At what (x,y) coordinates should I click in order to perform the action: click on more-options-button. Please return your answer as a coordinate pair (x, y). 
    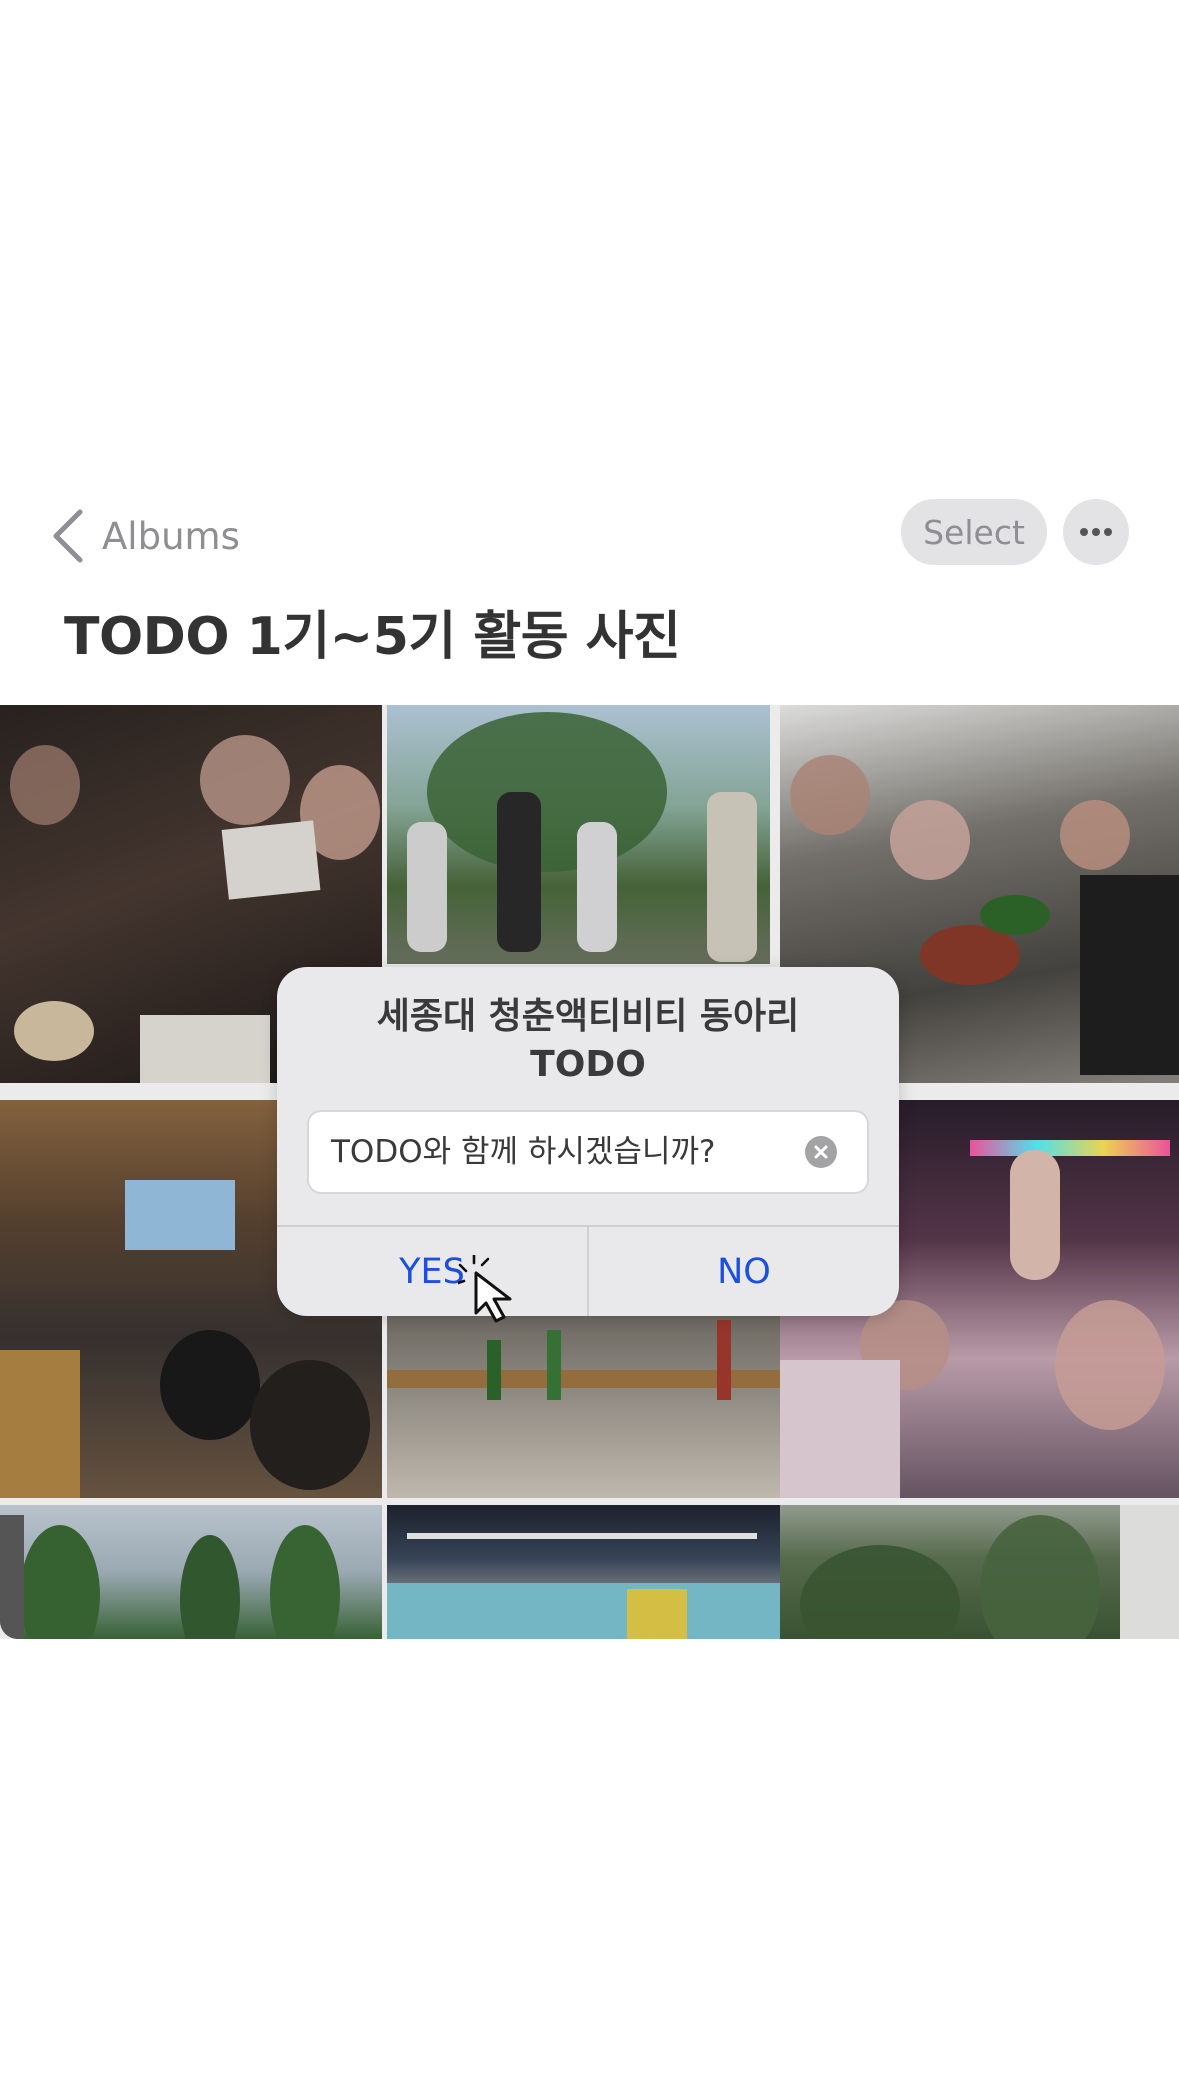
    Looking at the image, I should click on (1096, 532).